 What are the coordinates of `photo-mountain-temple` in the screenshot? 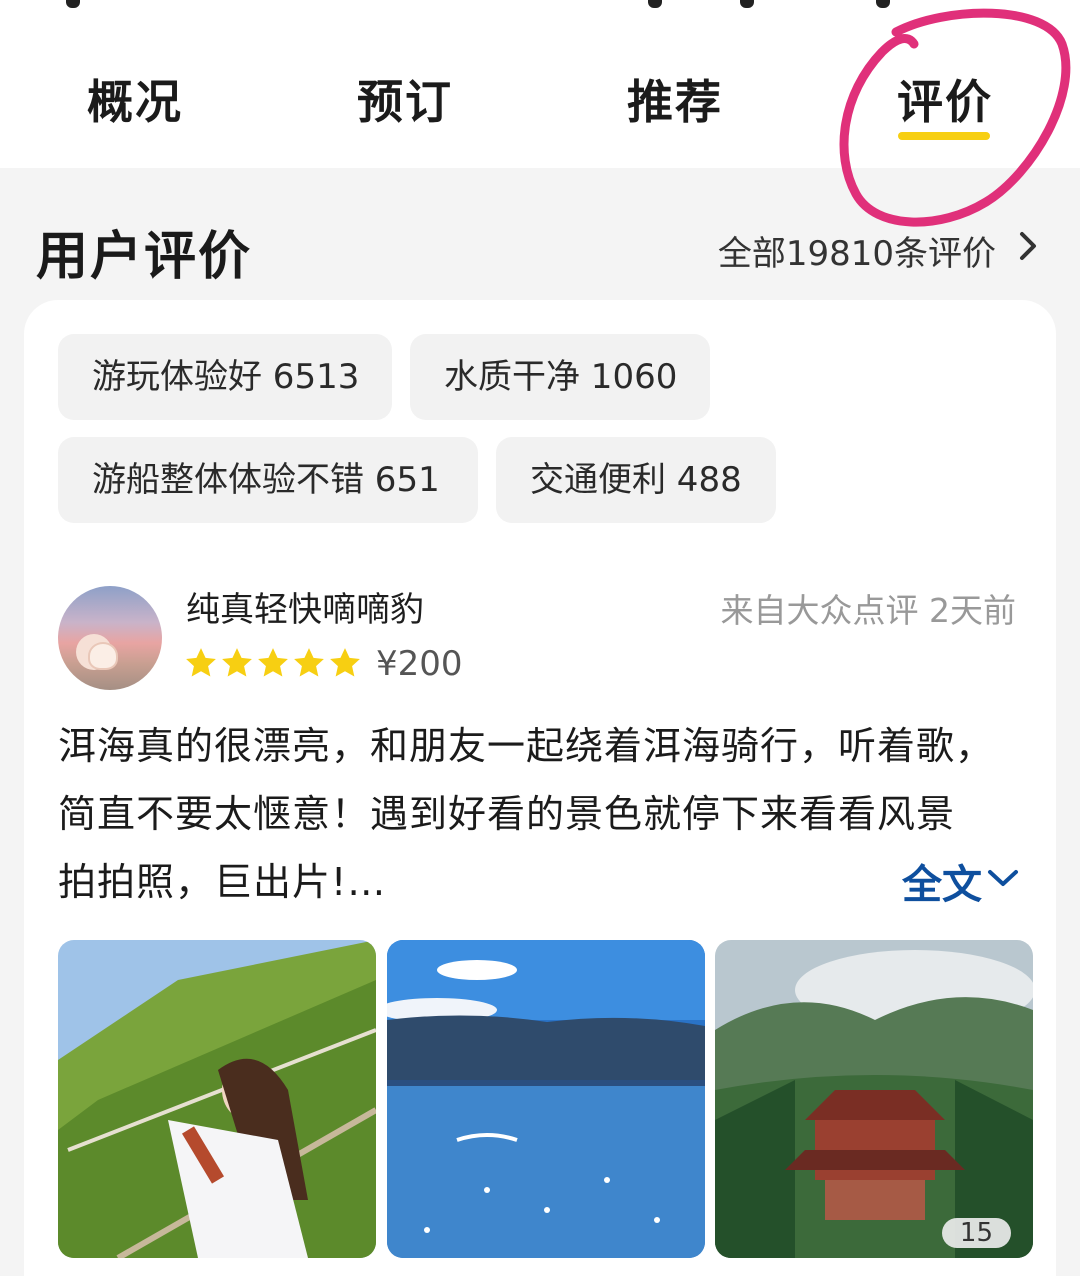 It's located at (874, 1099).